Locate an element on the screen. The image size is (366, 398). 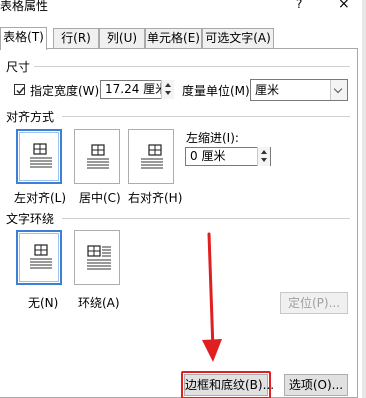
specify-width-checkbox is located at coordinates (19, 89).